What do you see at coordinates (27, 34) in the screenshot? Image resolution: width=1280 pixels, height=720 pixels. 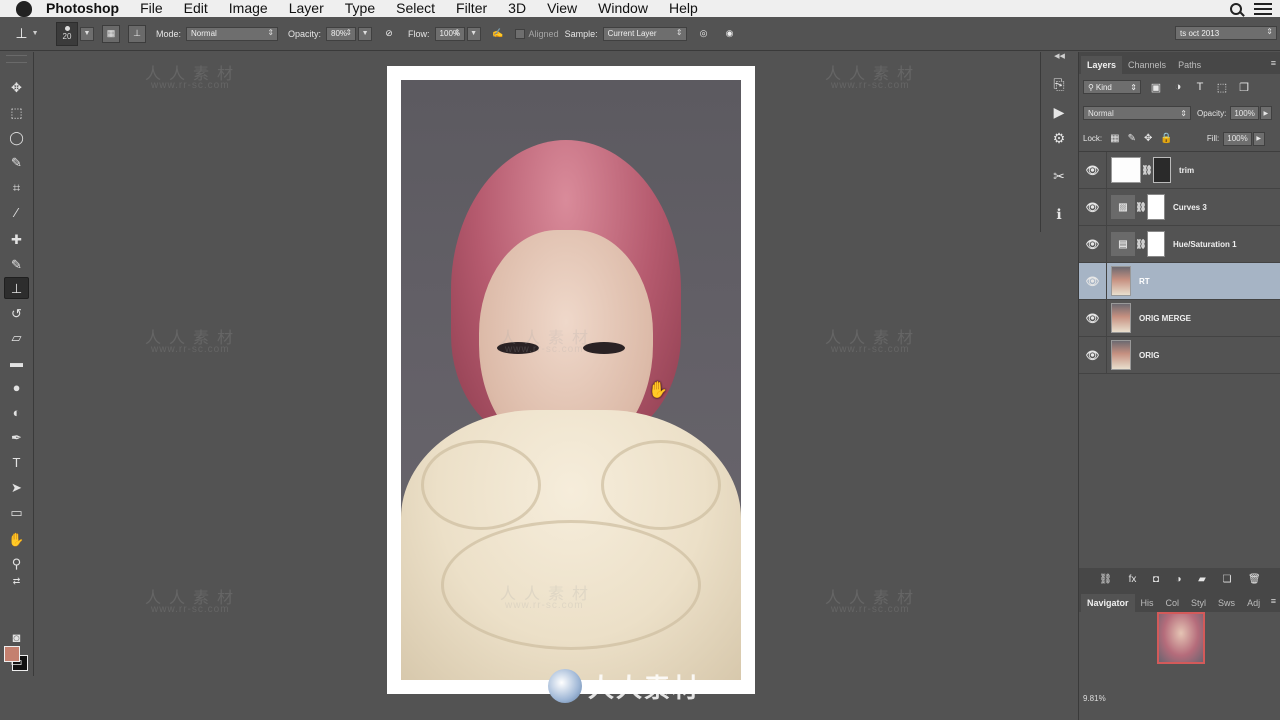 I see `tool-preset-picker: ⊥ ▼` at bounding box center [27, 34].